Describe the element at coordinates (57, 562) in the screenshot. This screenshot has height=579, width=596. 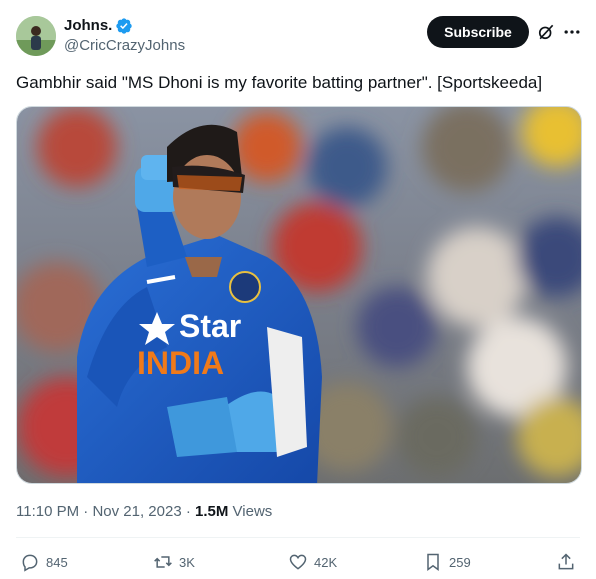
I see `reply-count: 845` at that location.